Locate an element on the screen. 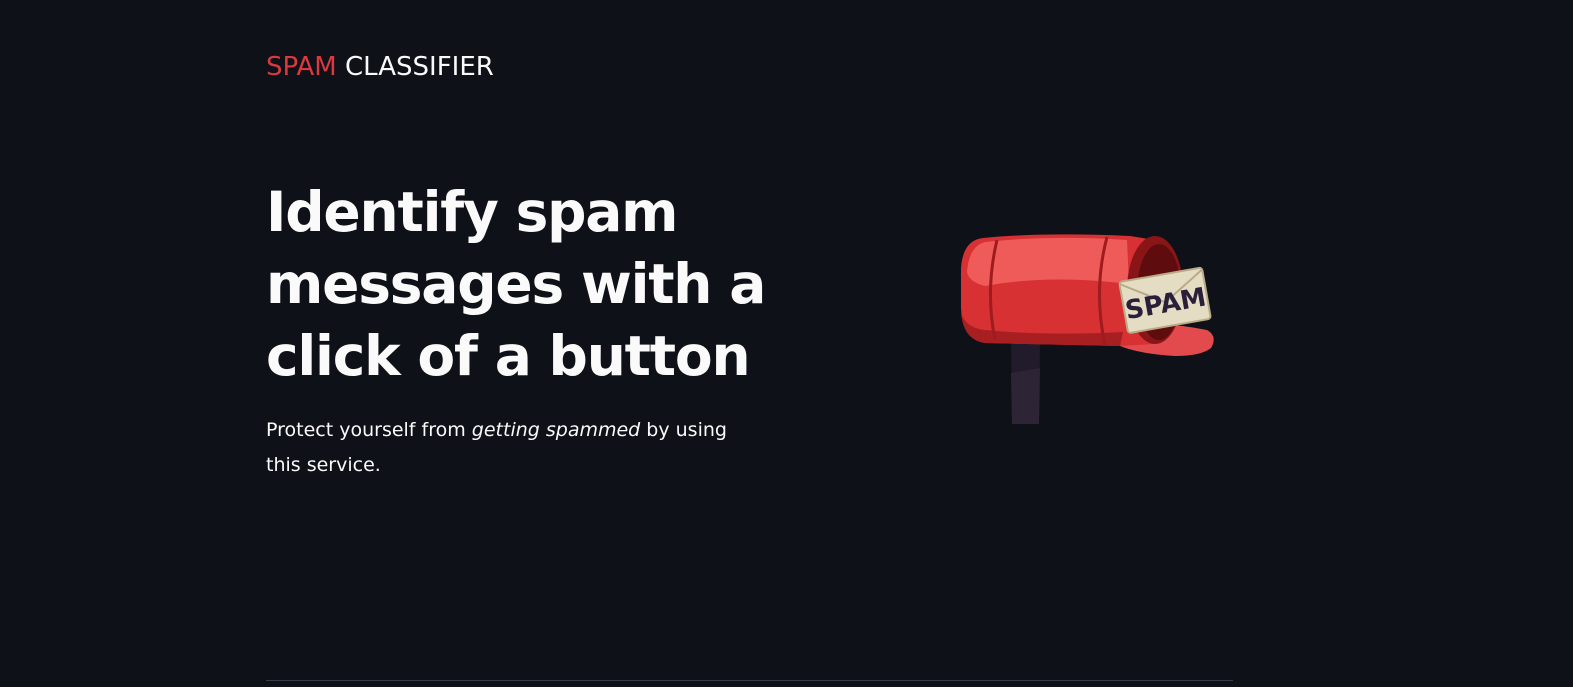 The image size is (1573, 687). mailbox-icon: SPAM is located at coordinates (1087, 329).